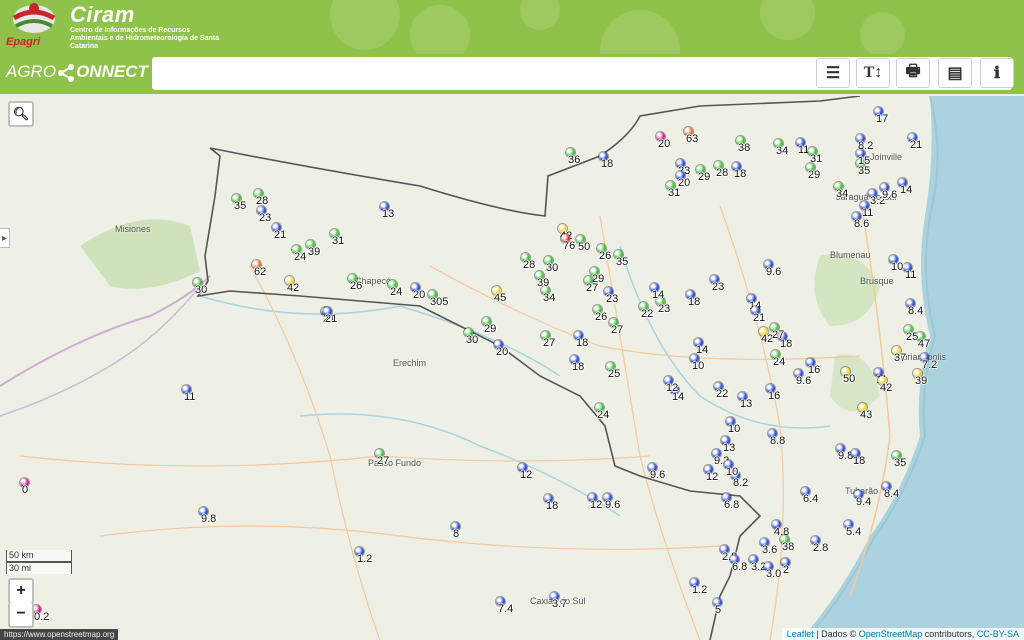  Describe the element at coordinates (864, 502) in the screenshot. I see `station-value-label: 9.4` at that location.